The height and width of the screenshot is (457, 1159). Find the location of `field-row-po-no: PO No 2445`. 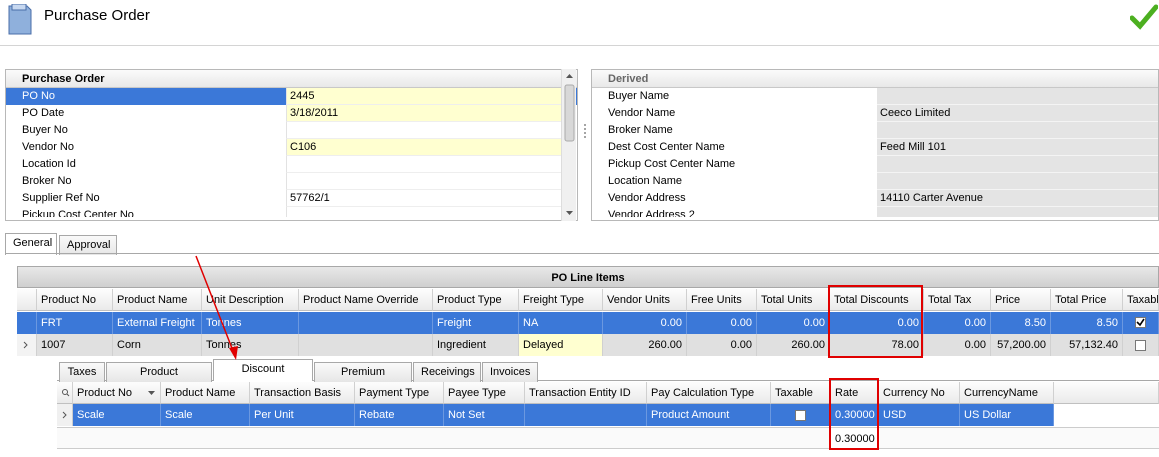

field-row-po-no: PO No 2445 is located at coordinates (291, 96).